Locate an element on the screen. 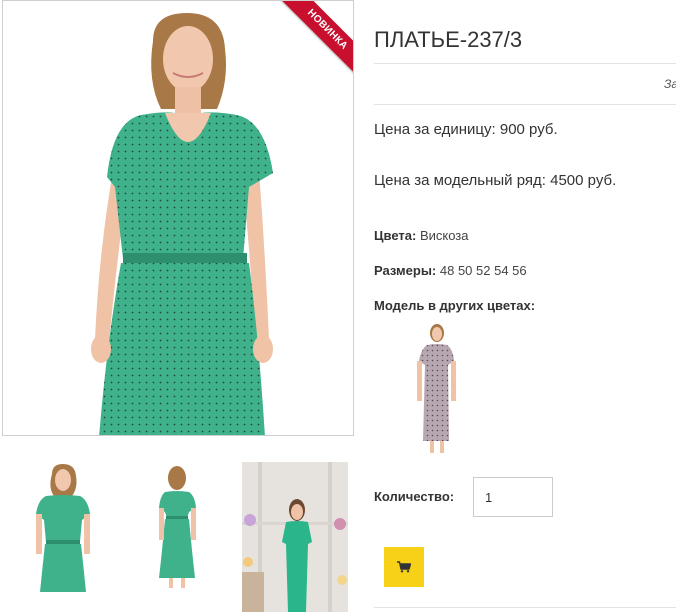  spec-sizes-label: Размеры: is located at coordinates (405, 270).